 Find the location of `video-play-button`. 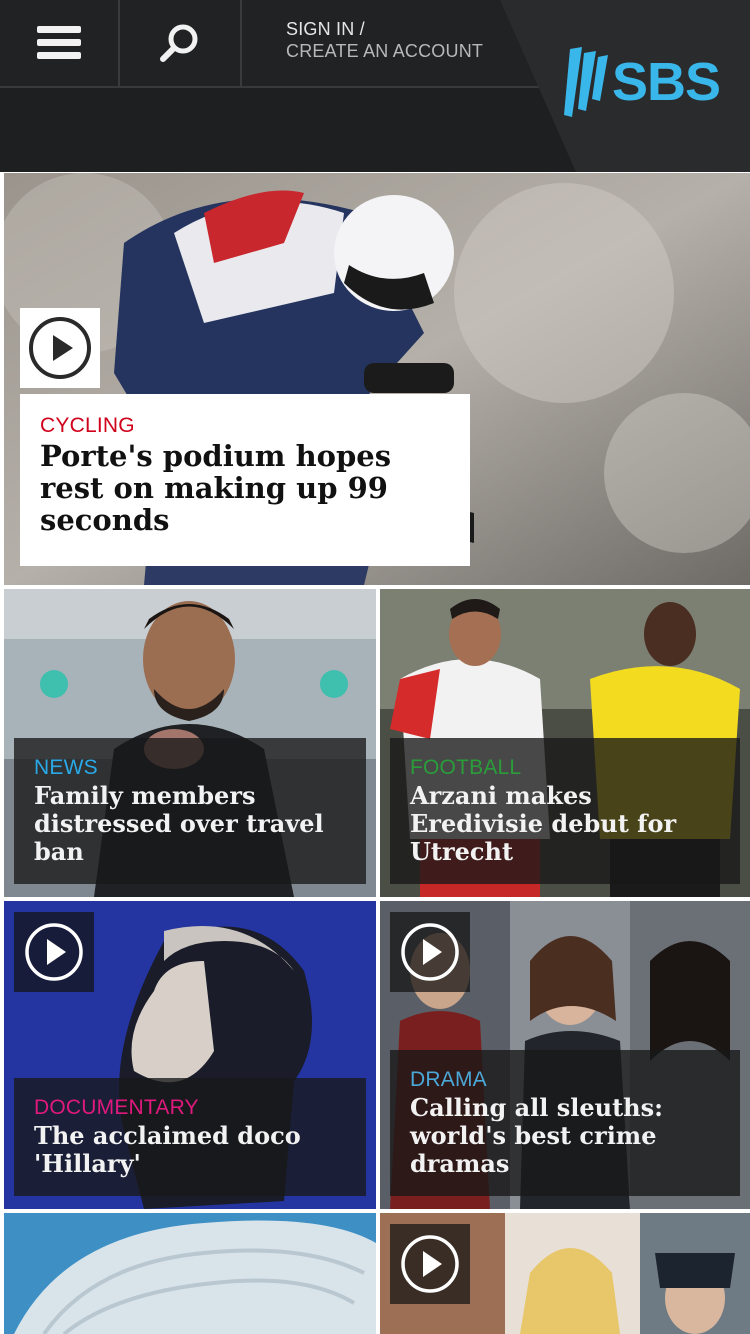

video-play-button is located at coordinates (430, 1264).